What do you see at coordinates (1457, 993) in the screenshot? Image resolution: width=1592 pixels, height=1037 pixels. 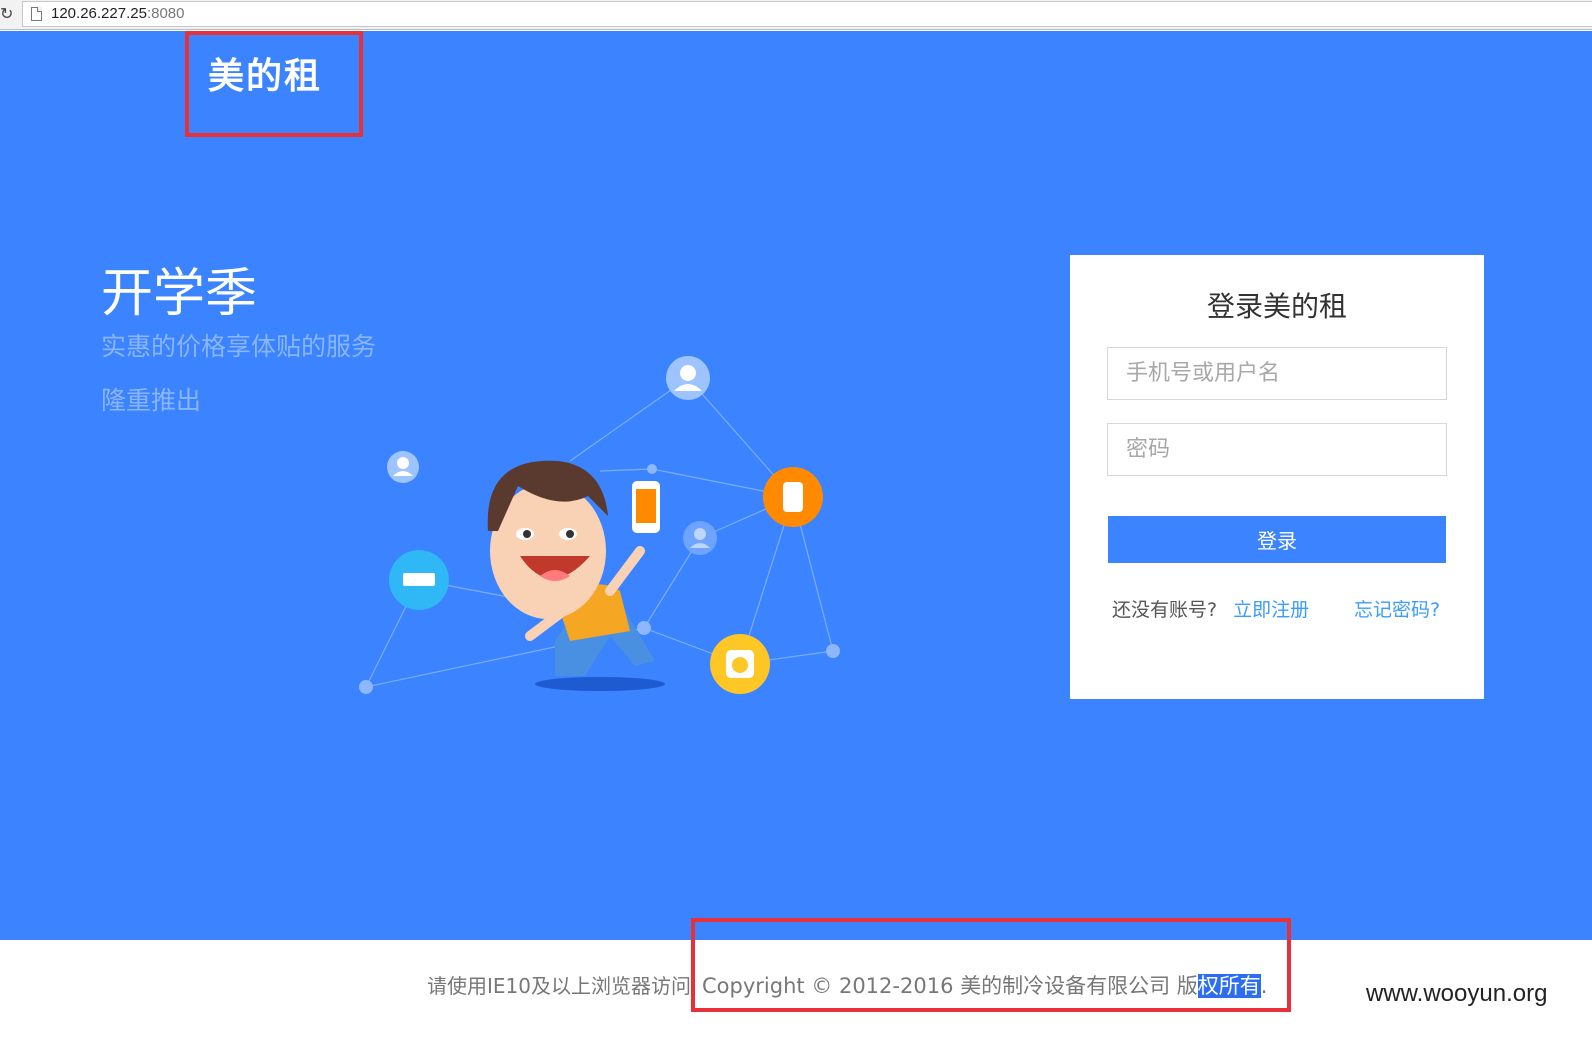 I see `watermark: www.wooyun.org` at bounding box center [1457, 993].